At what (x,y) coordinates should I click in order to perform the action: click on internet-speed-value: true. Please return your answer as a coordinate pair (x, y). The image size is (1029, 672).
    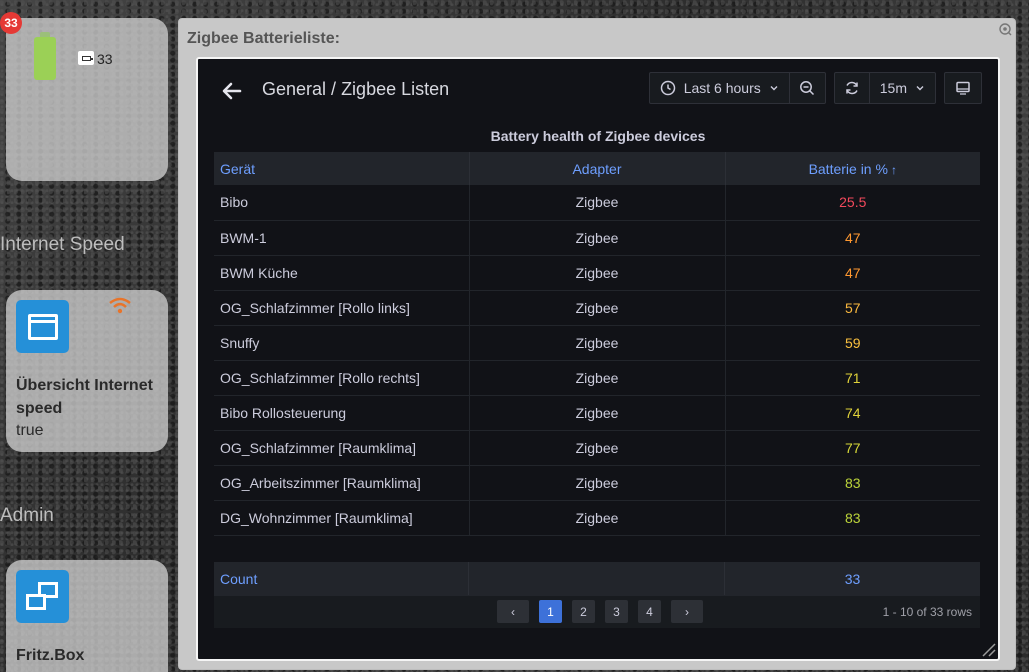
    Looking at the image, I should click on (30, 430).